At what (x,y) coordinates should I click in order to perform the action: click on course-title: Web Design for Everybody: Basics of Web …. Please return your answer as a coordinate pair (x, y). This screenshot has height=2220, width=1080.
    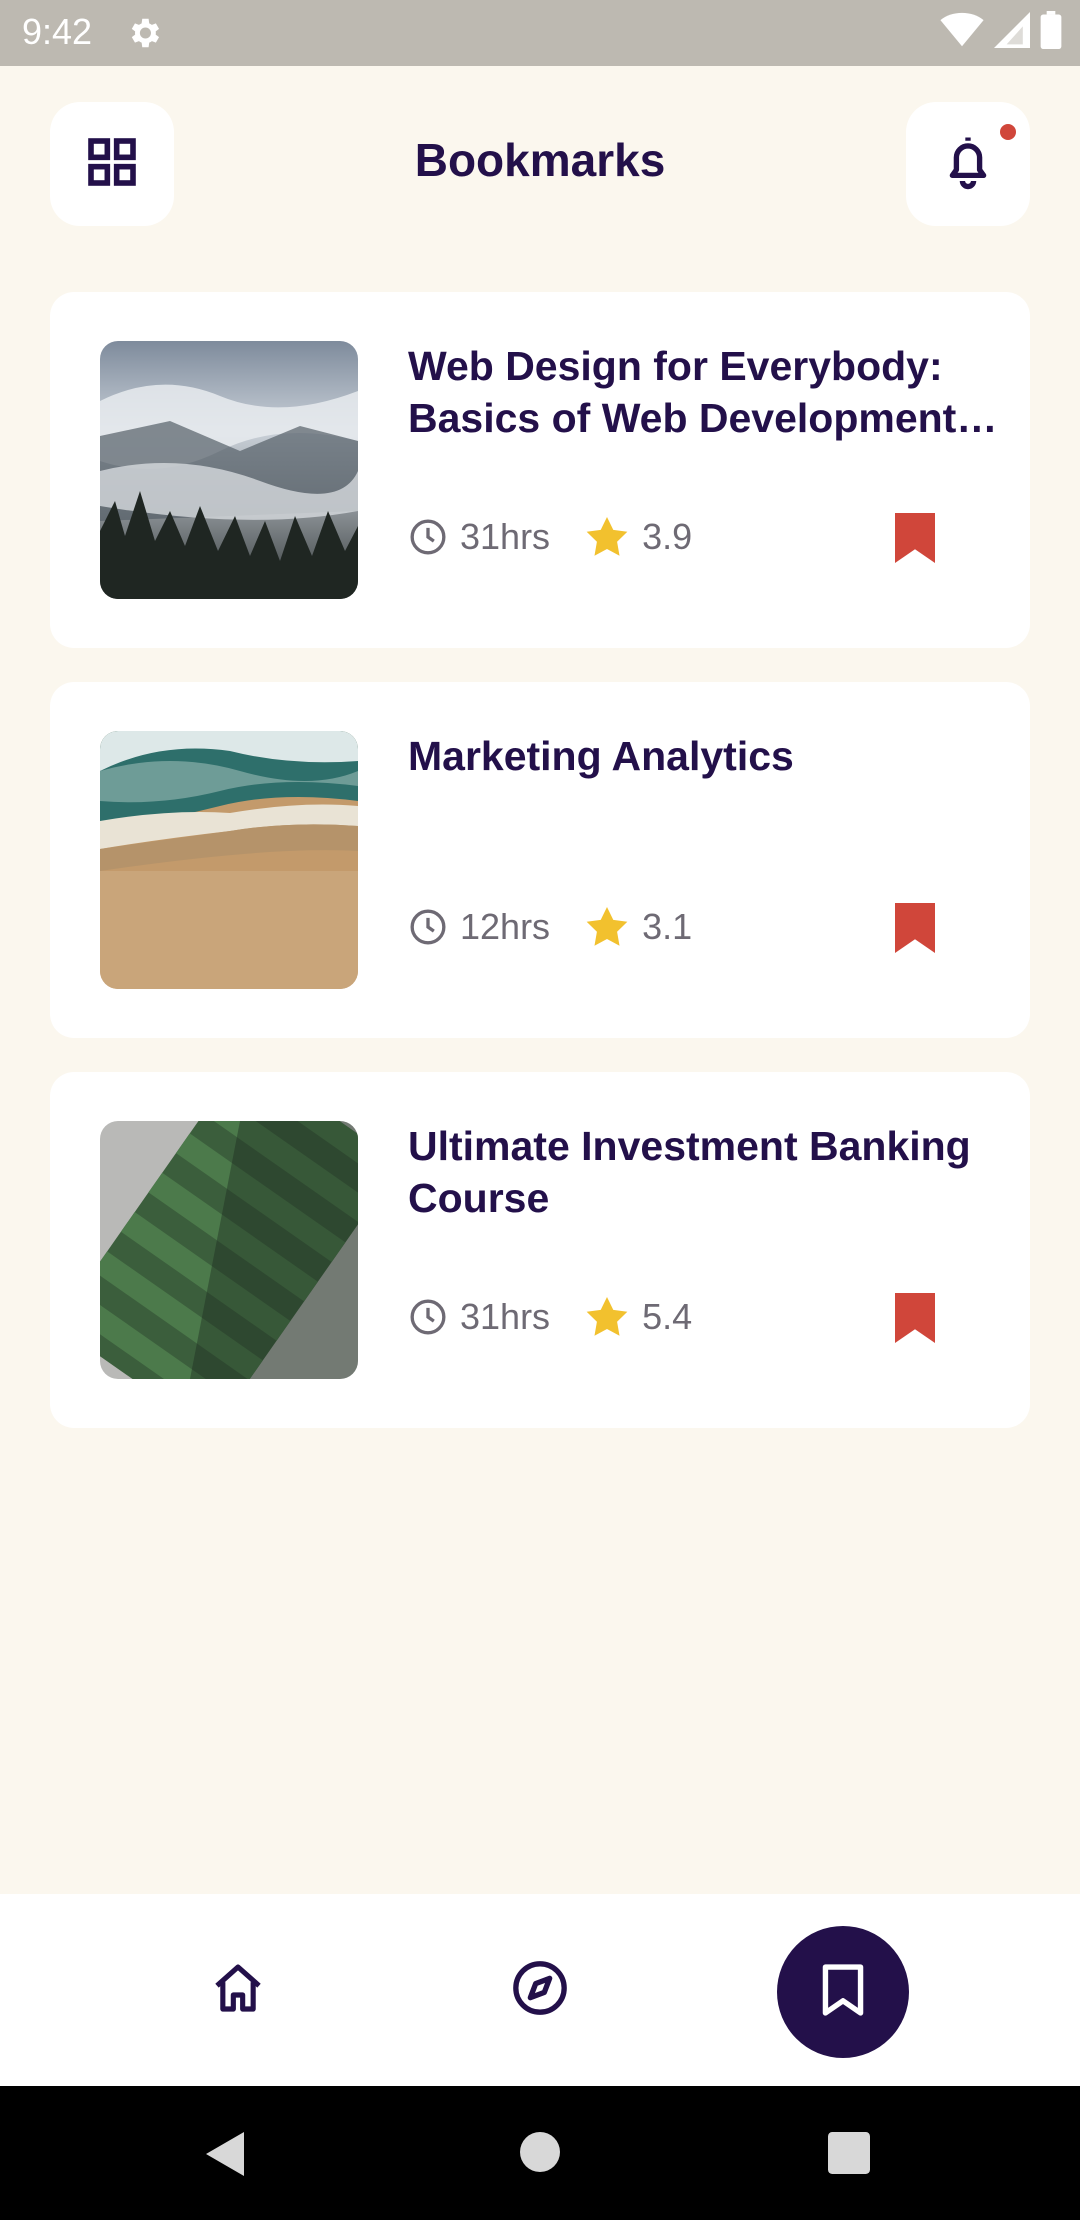
    Looking at the image, I should click on (703, 392).